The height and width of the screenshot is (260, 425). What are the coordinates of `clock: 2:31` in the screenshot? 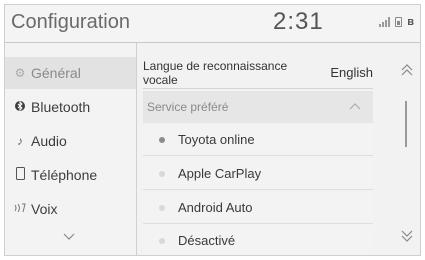 It's located at (298, 21).